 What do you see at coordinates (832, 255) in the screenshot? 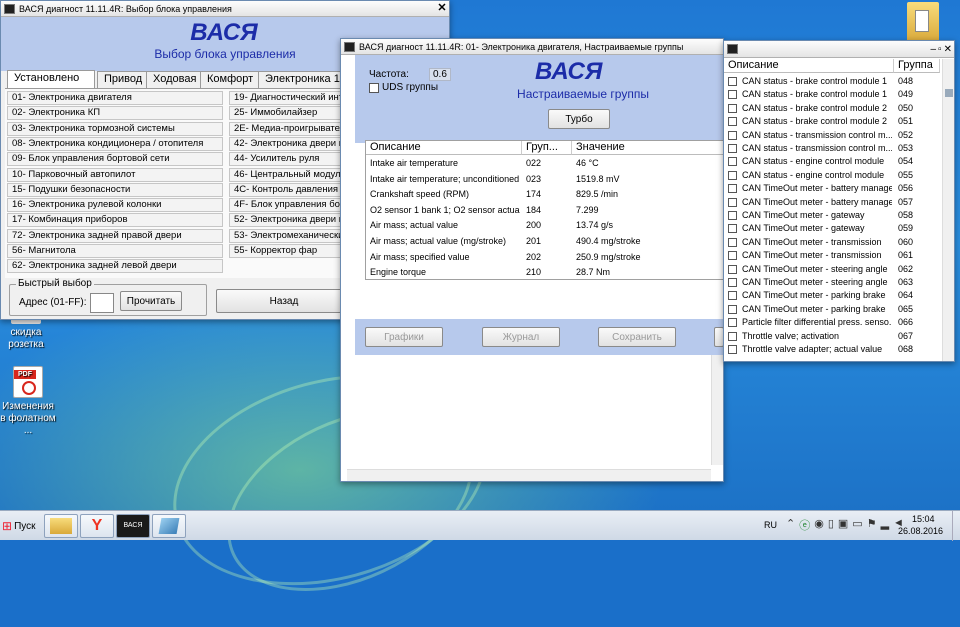
I see `list-item: CAN TimeOut meter - transmission 061` at bounding box center [832, 255].